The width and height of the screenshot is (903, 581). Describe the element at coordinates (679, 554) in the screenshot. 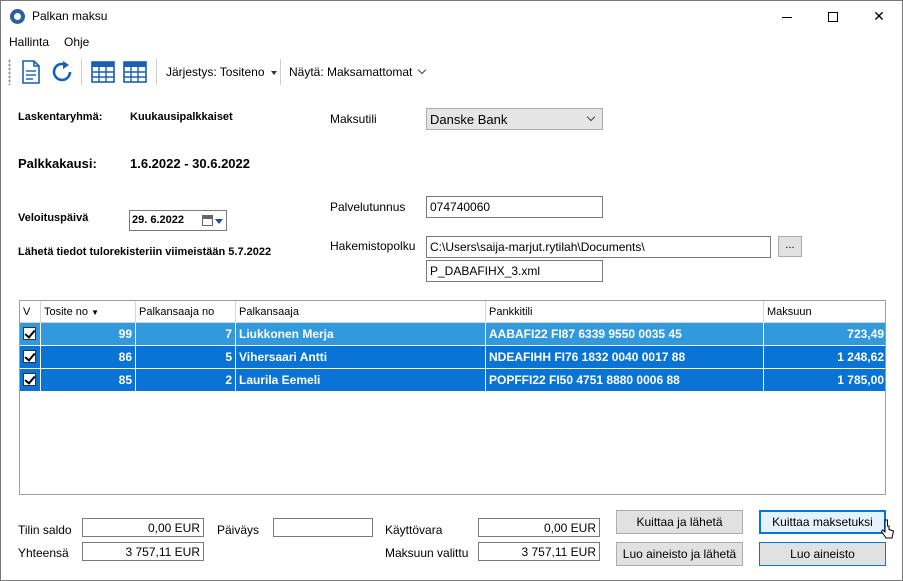

I see `create-send-button: Luo aineisto ja lähetä` at that location.